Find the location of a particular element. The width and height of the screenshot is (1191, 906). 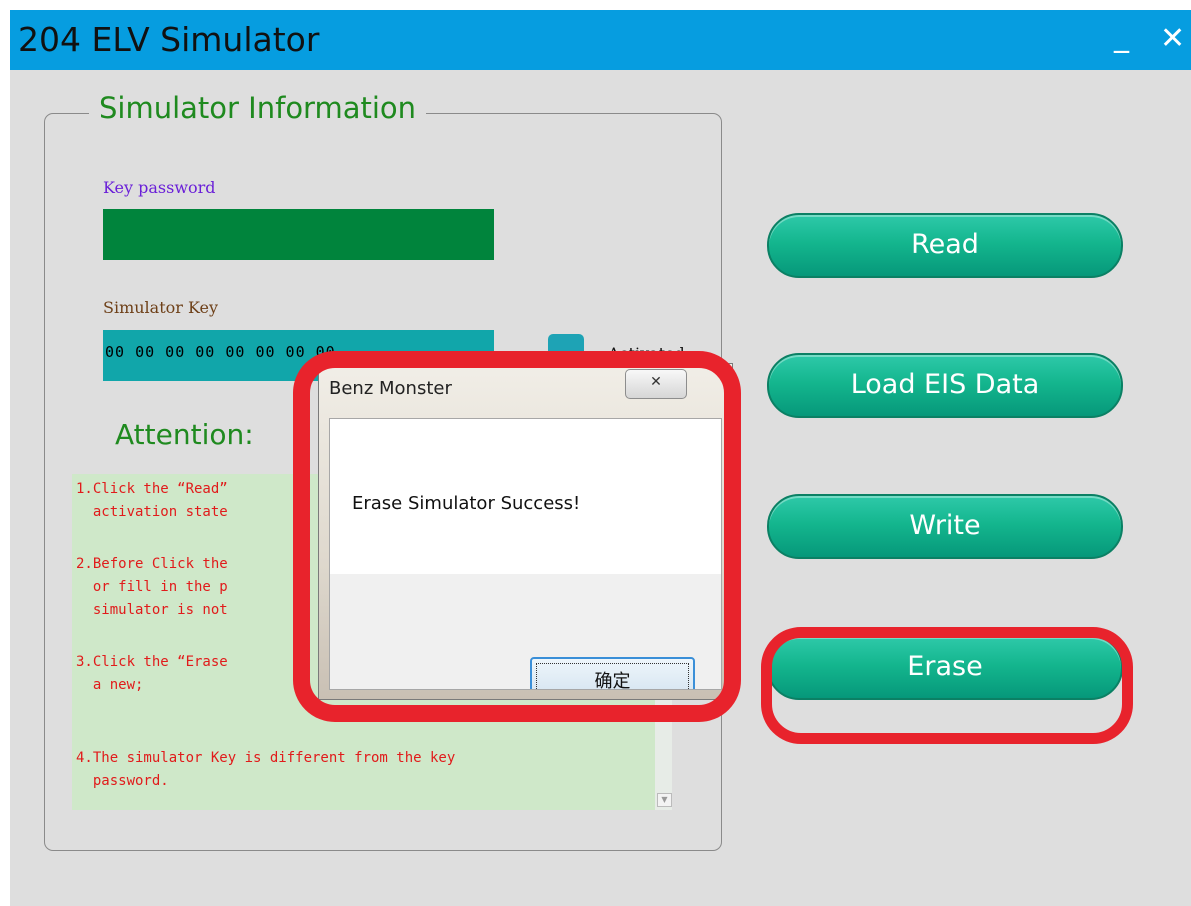

attention-heading: Attention: is located at coordinates (184, 434).